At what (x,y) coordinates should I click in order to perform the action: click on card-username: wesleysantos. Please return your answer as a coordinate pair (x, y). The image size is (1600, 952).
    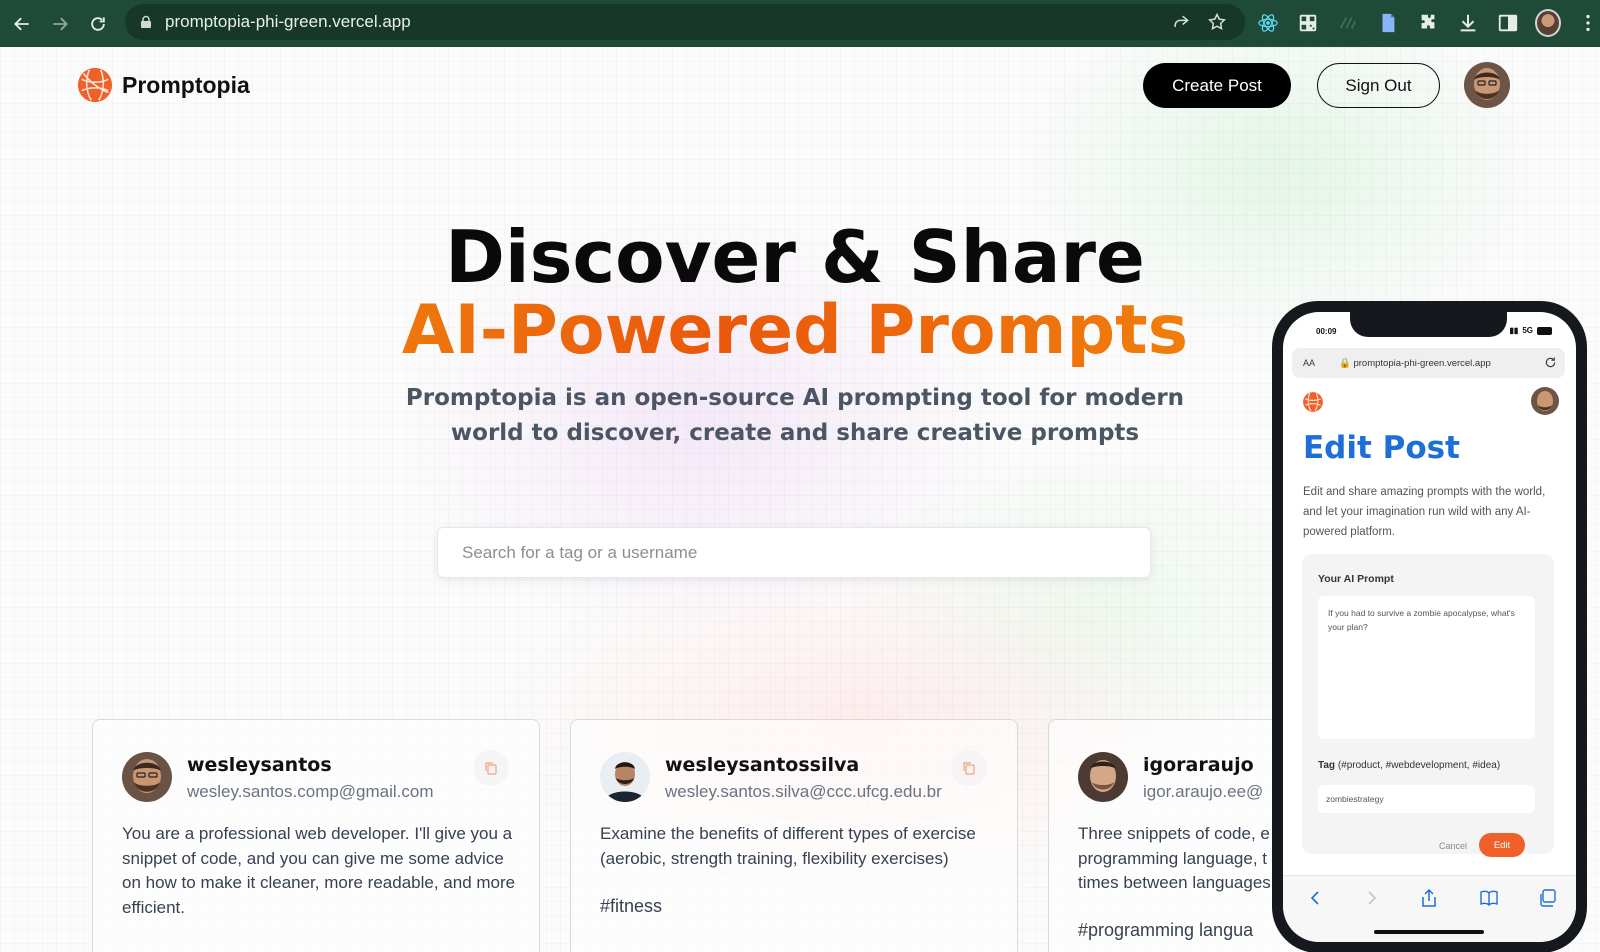
    Looking at the image, I should click on (259, 765).